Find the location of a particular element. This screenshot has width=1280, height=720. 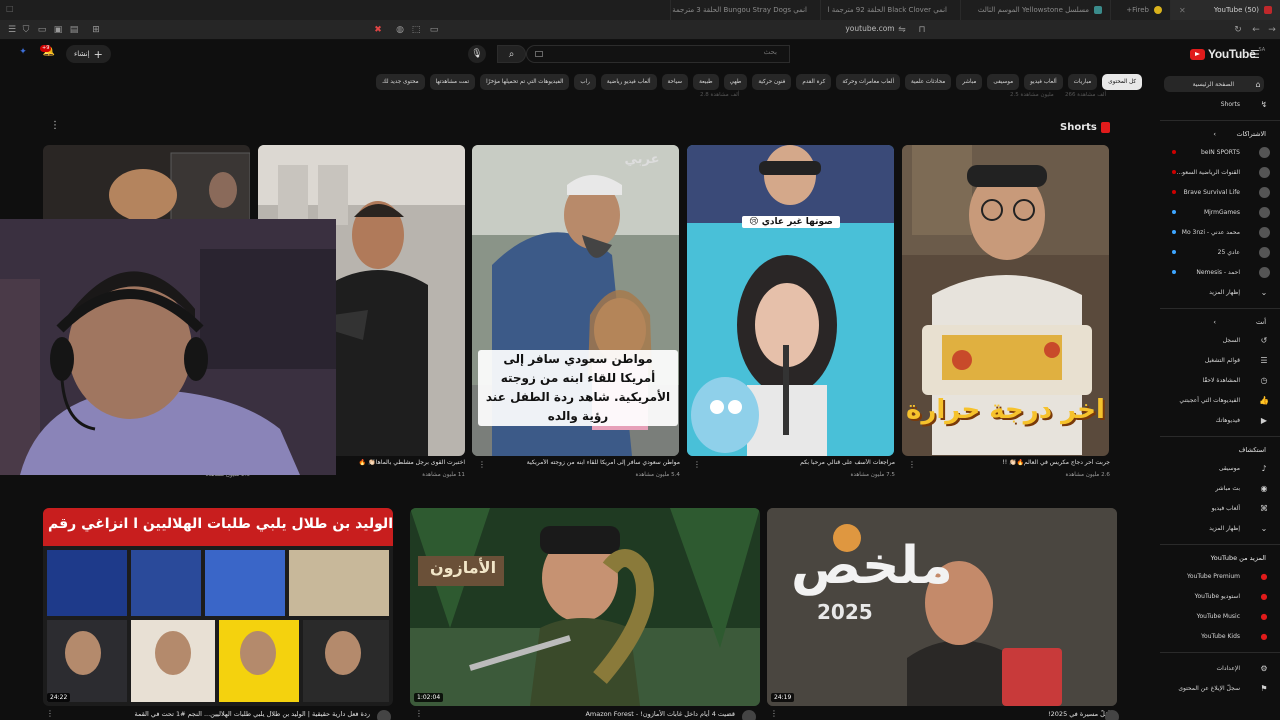

short-caption: مراجعات الأسف على قنالي مرحبا بكم is located at coordinates (800, 462).